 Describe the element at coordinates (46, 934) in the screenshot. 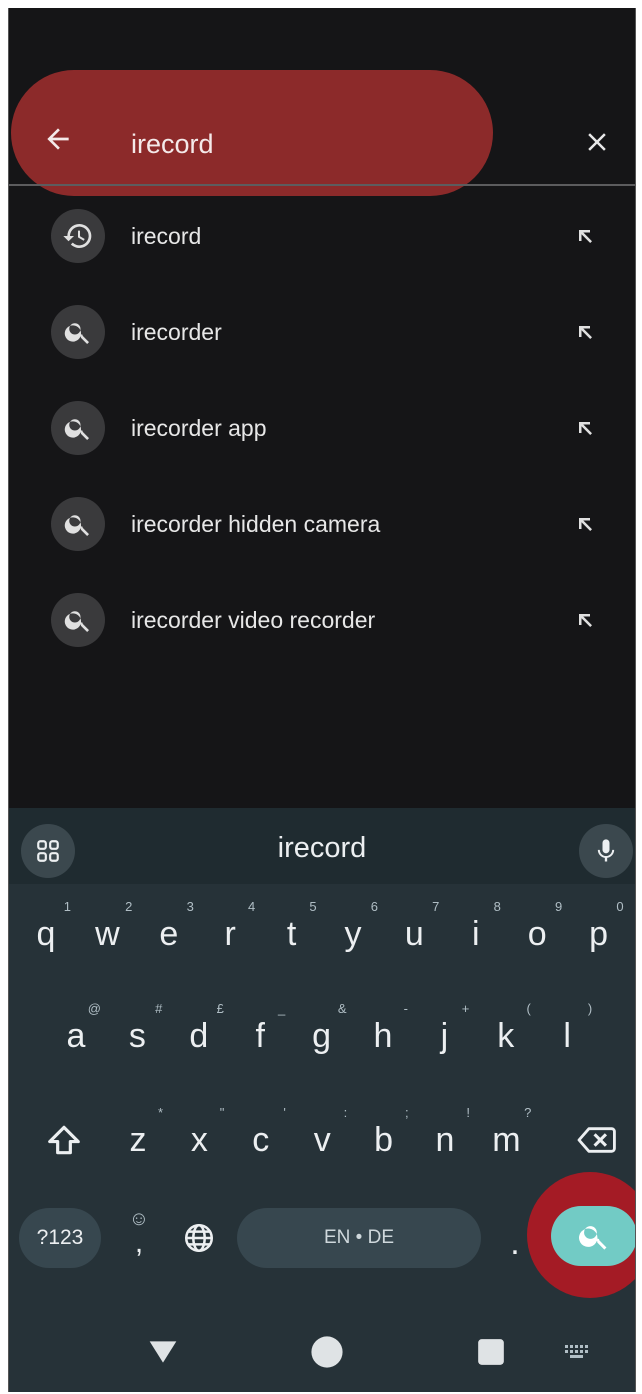

I see `key-q: 1q` at that location.